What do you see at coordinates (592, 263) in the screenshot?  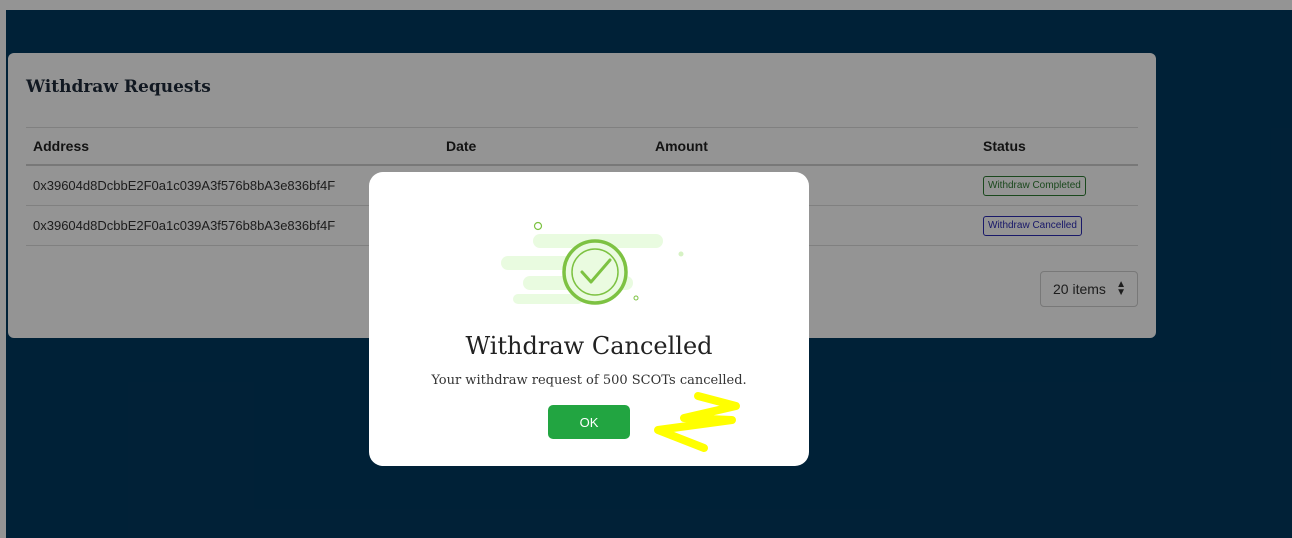 I see `success-check-icon` at bounding box center [592, 263].